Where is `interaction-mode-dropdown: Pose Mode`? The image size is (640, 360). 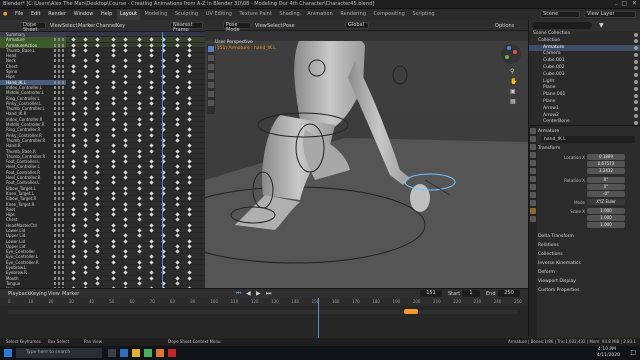 interaction-mode-dropdown: Pose Mode is located at coordinates (237, 27).